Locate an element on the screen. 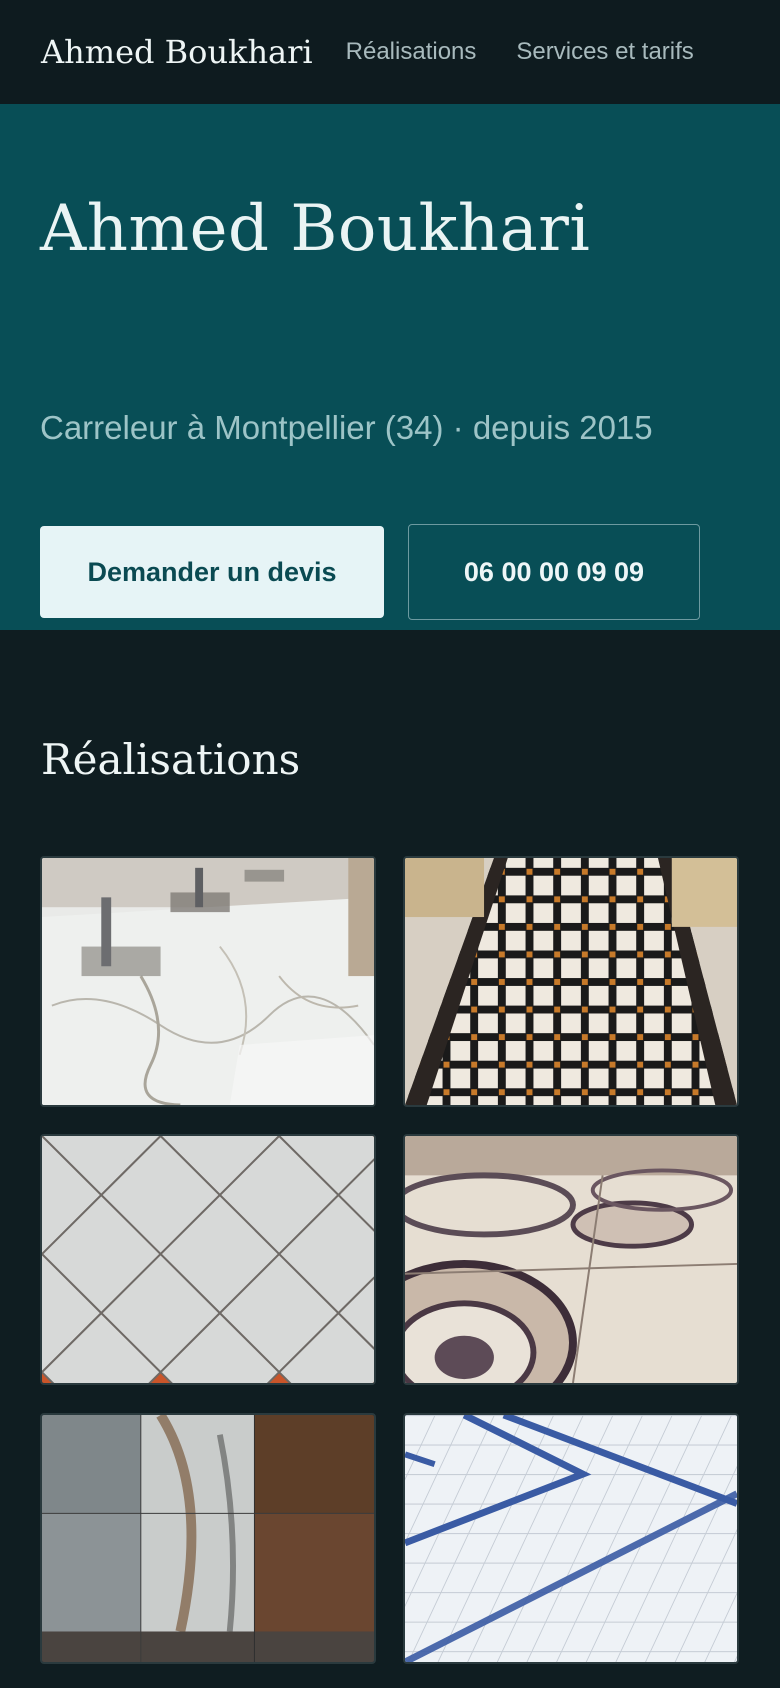 The image size is (780, 1688). nav-link-realisations: Réalisations is located at coordinates (411, 52).